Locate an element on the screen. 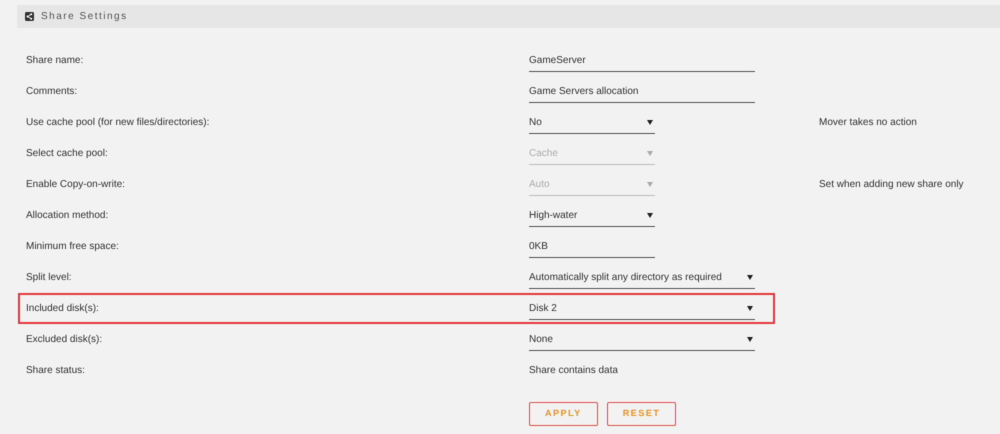 This screenshot has width=1000, height=434. field-label: Comments: is located at coordinates (52, 92).